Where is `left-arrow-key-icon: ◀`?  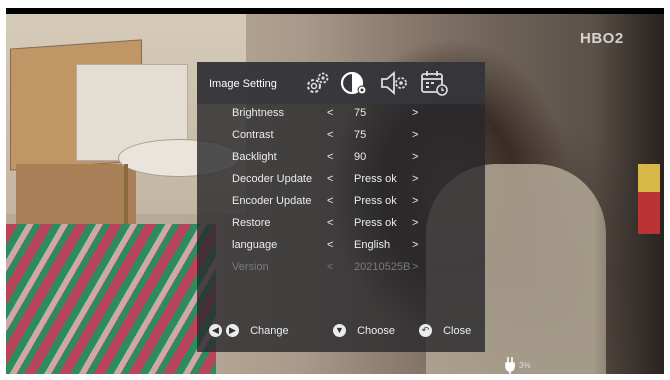 left-arrow-key-icon: ◀ is located at coordinates (215, 330).